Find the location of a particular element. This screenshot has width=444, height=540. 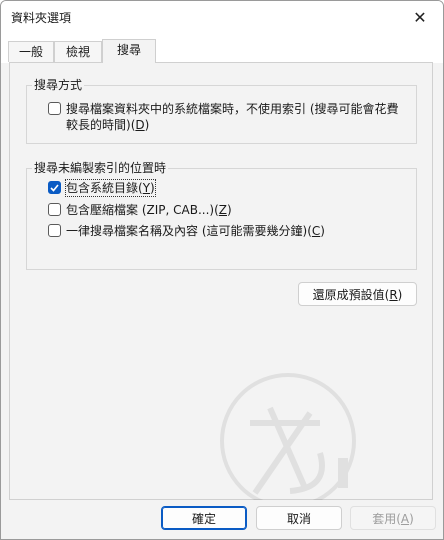

tab-search: 搜尋 is located at coordinates (129, 51).